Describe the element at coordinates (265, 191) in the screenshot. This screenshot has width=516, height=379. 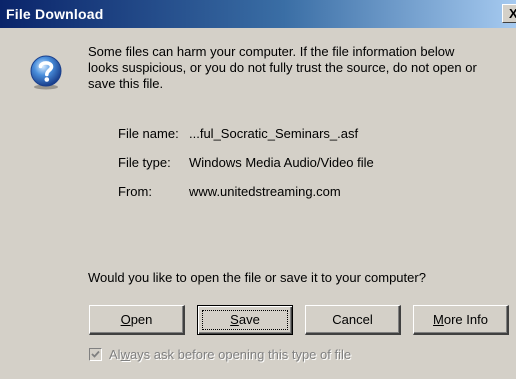
I see `from-value: www.unitedstreaming.com` at that location.